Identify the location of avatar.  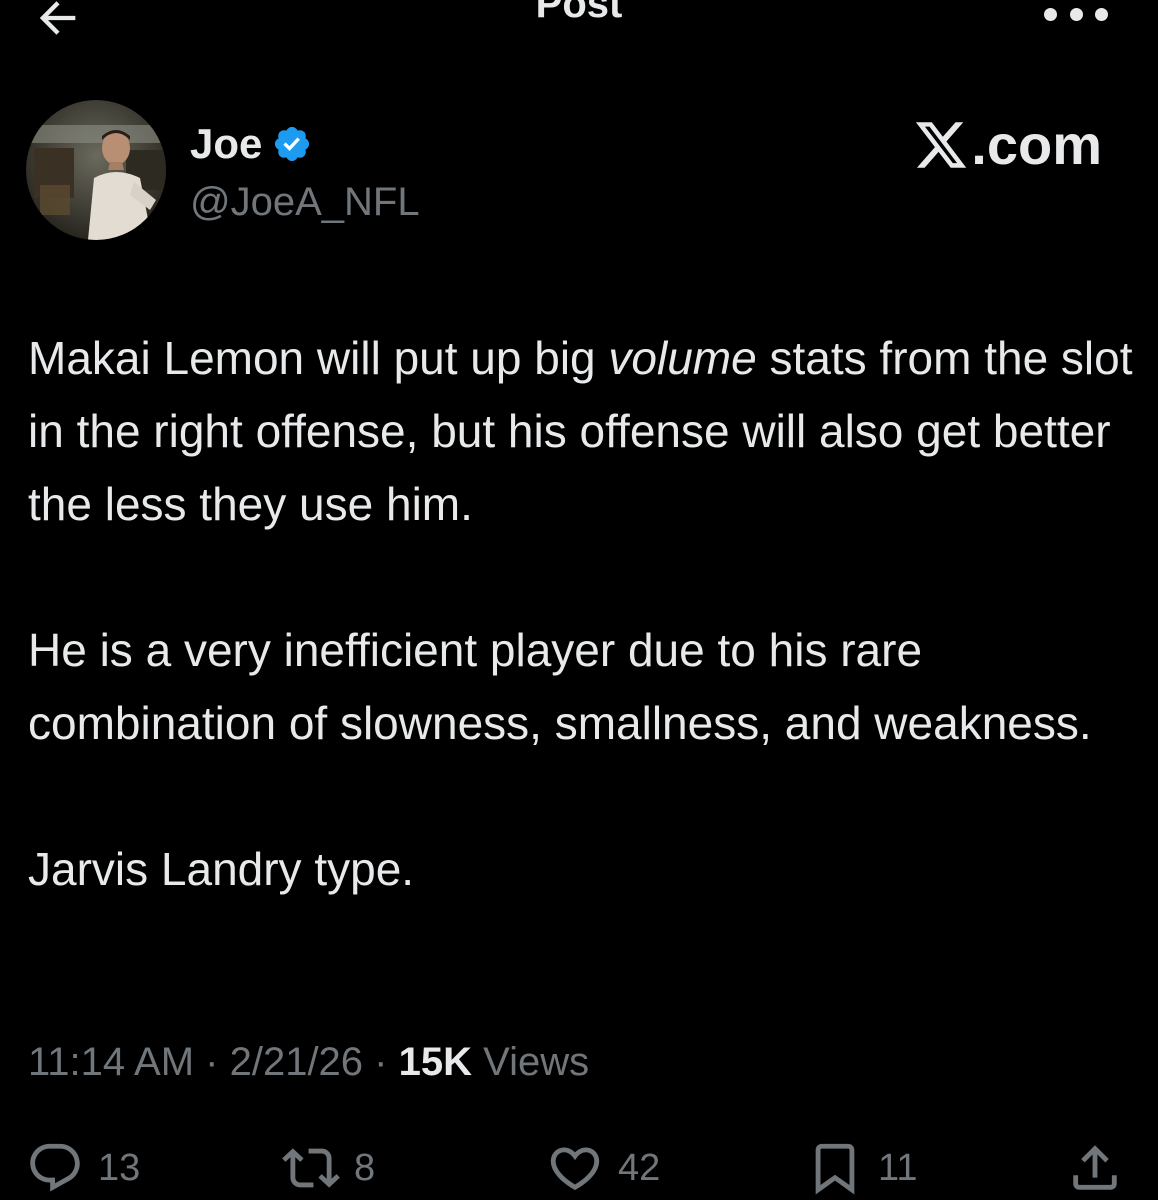
(96, 170).